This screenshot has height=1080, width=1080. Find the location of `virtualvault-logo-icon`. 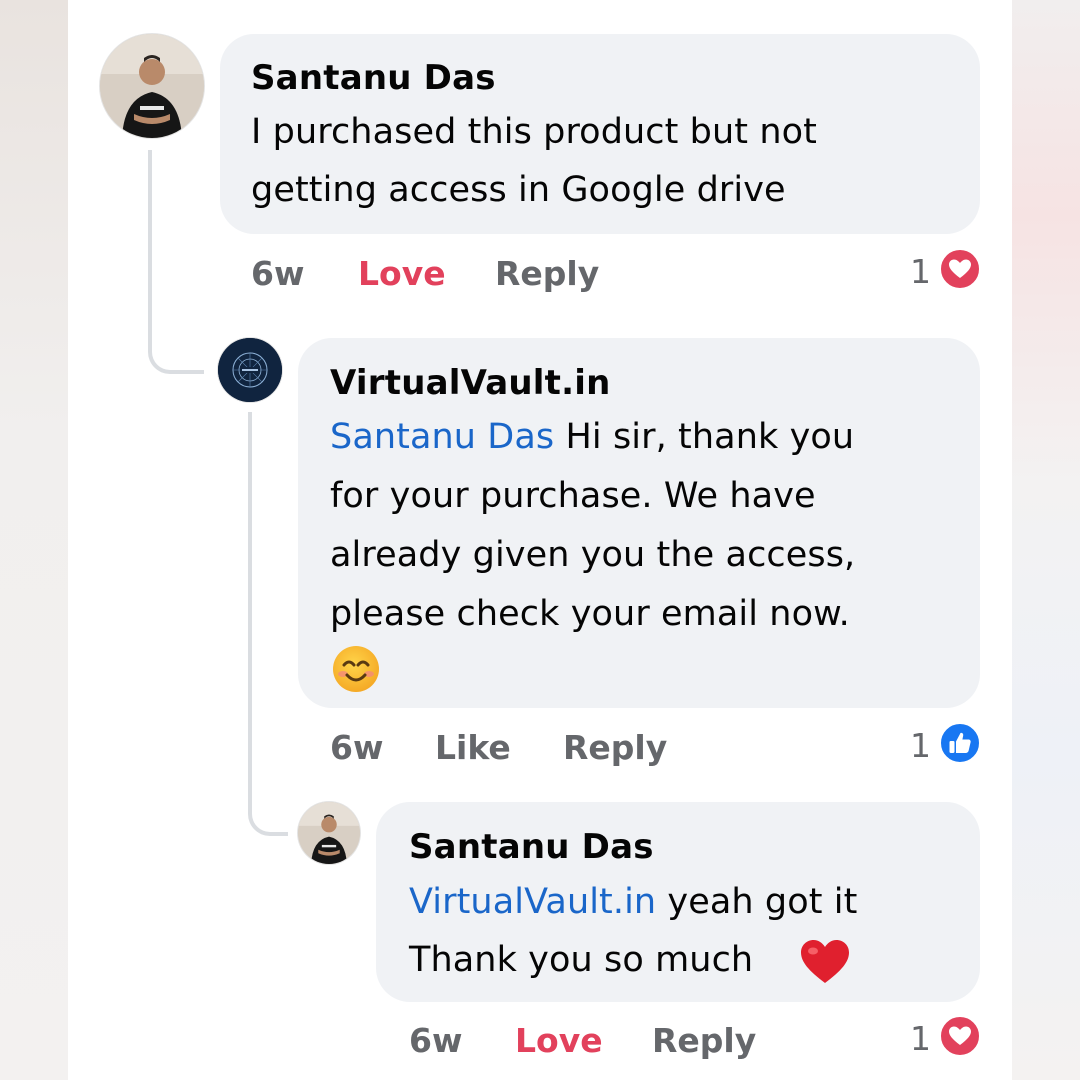

virtualvault-logo-icon is located at coordinates (250, 370).